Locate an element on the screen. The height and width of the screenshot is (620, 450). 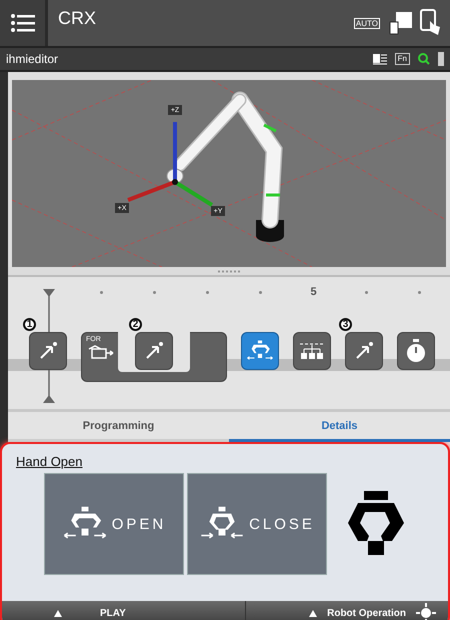
function-key-button: Fn is located at coordinates (402, 59).